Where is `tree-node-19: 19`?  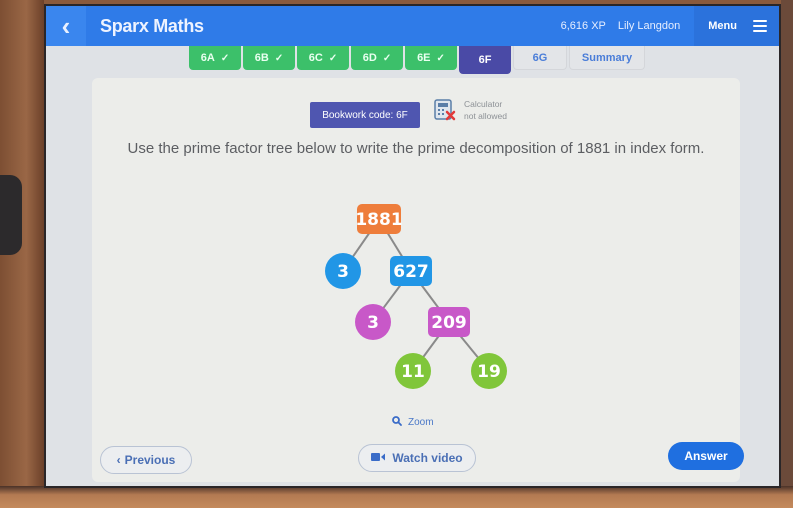
tree-node-19: 19 is located at coordinates (489, 371).